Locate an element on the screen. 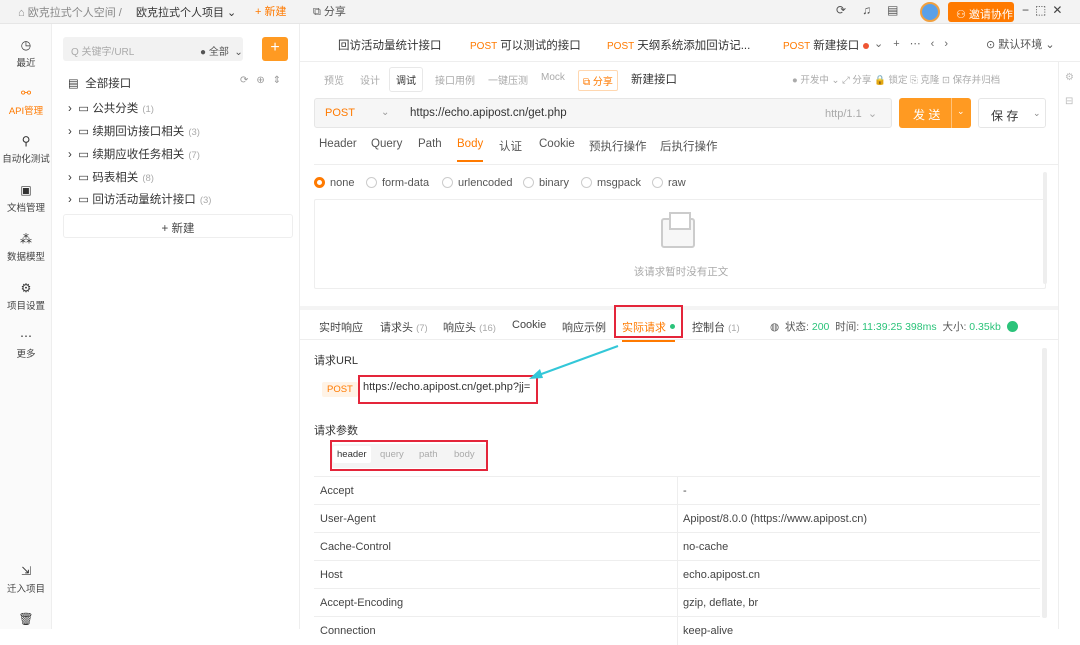 The height and width of the screenshot is (645, 1080). maximize-icon: ⬚ is located at coordinates (1043, 10).